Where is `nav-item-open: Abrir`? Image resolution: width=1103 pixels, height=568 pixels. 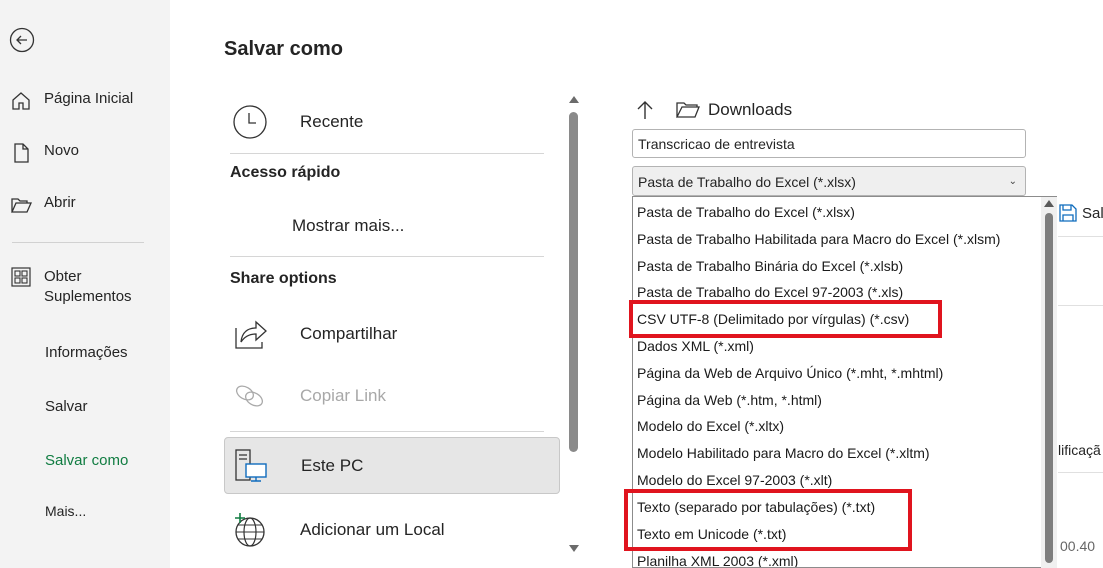
nav-item-open: Abrir is located at coordinates (85, 205).